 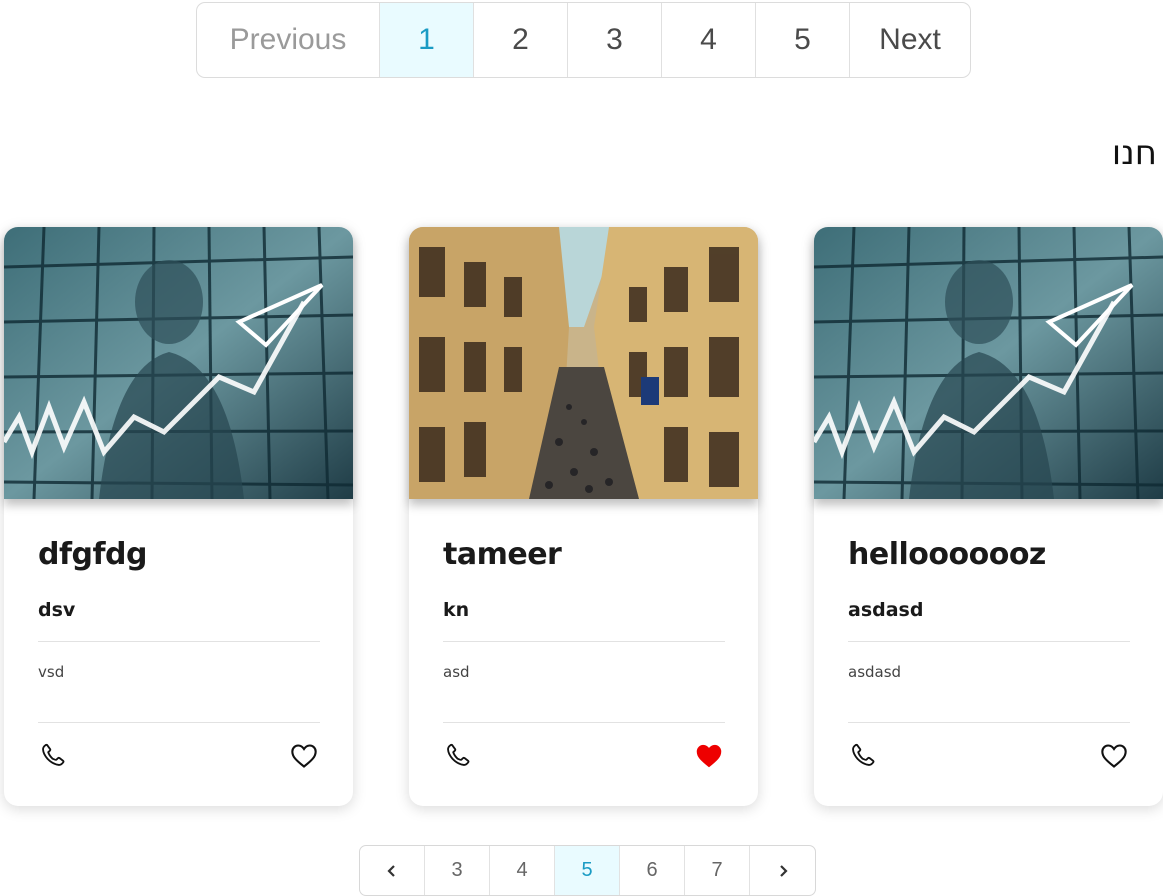 What do you see at coordinates (875, 672) in the screenshot?
I see `card-description: asdasd` at bounding box center [875, 672].